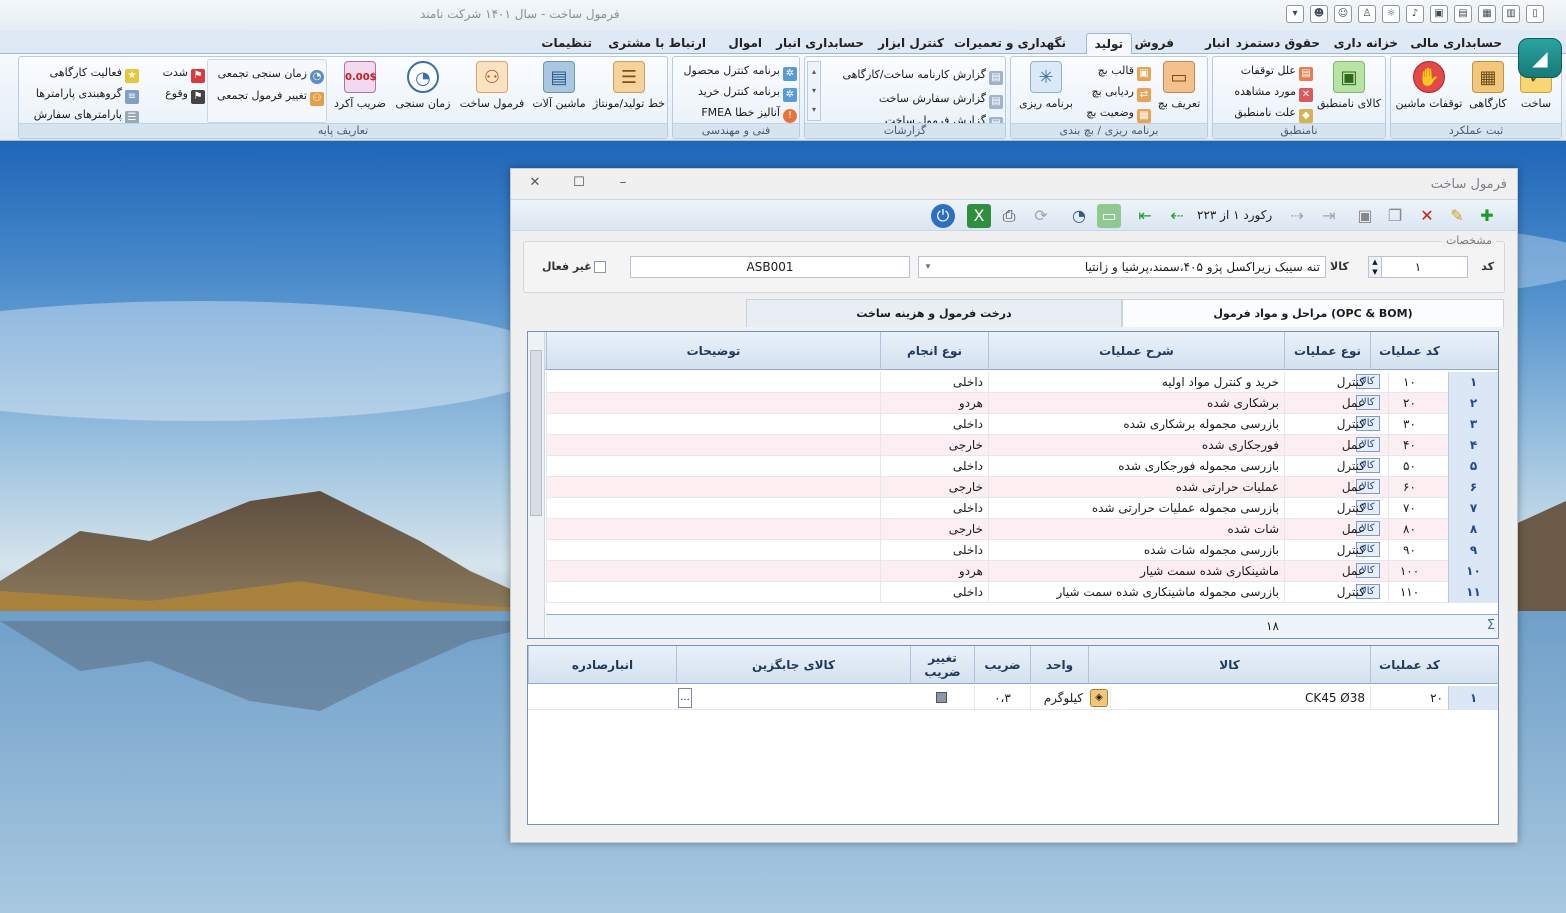 Image resolution: width=1566 pixels, height=913 pixels. Describe the element at coordinates (1349, 90) in the screenshot. I see `nonconforming-goods-button: ▣ کالای نامنطبق` at that location.